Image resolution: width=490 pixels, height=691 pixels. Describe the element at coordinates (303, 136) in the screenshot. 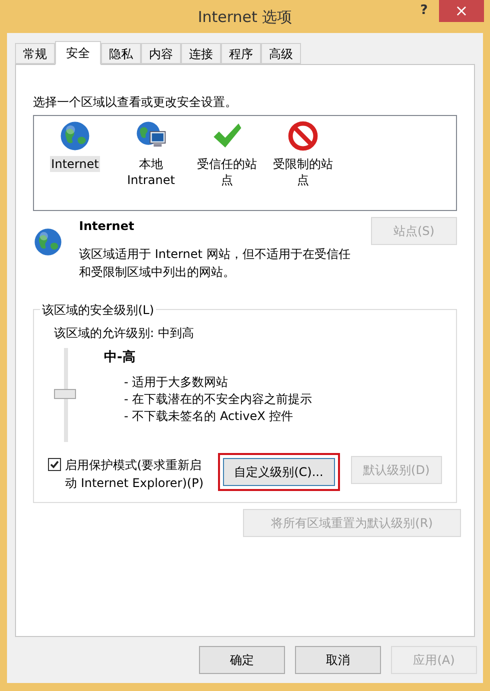

I see `no-entry-icon` at that location.